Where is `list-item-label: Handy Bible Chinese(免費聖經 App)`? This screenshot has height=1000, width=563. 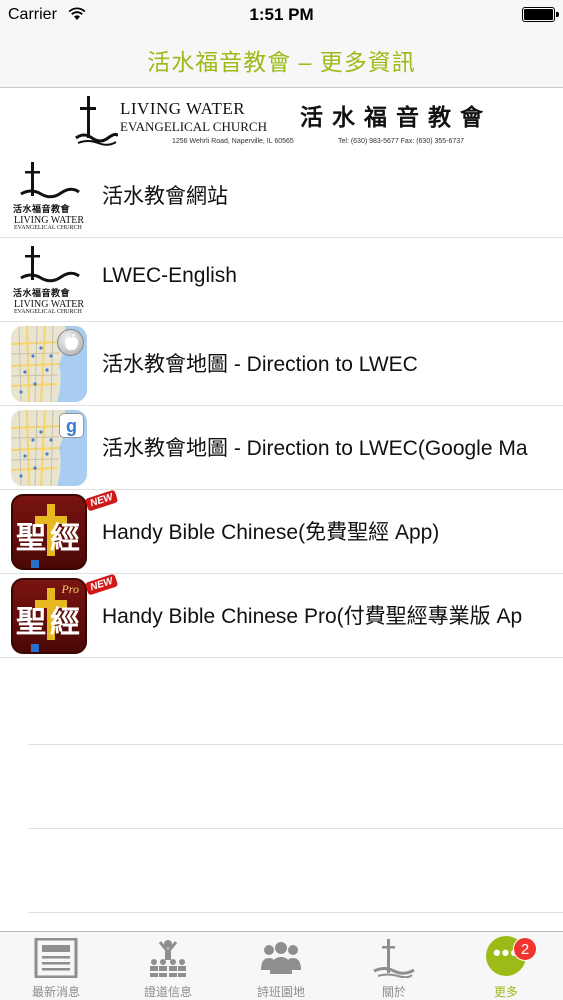
list-item-label: Handy Bible Chinese(免費聖經 App) is located at coordinates (271, 532).